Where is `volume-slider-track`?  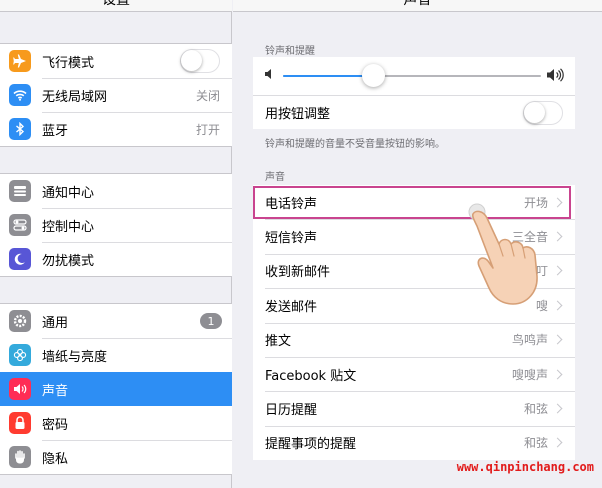
volume-slider-track is located at coordinates (412, 75).